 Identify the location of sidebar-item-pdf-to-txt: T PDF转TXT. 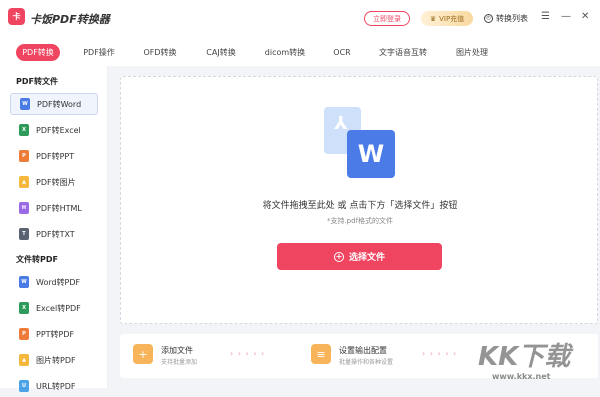
(54, 234).